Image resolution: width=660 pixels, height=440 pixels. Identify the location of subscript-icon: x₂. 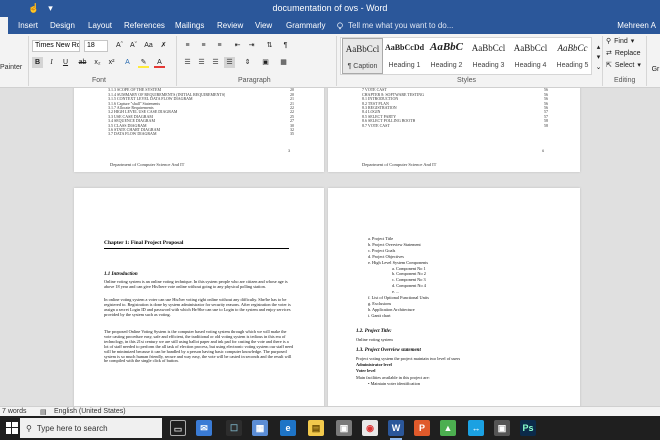
(97, 62).